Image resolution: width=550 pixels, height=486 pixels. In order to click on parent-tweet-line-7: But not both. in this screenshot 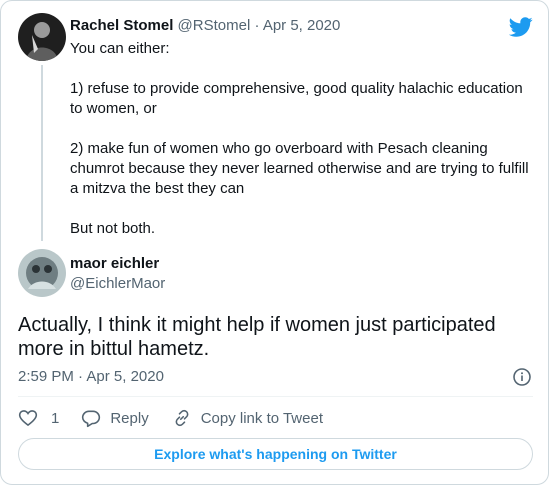, I will do `click(113, 228)`.